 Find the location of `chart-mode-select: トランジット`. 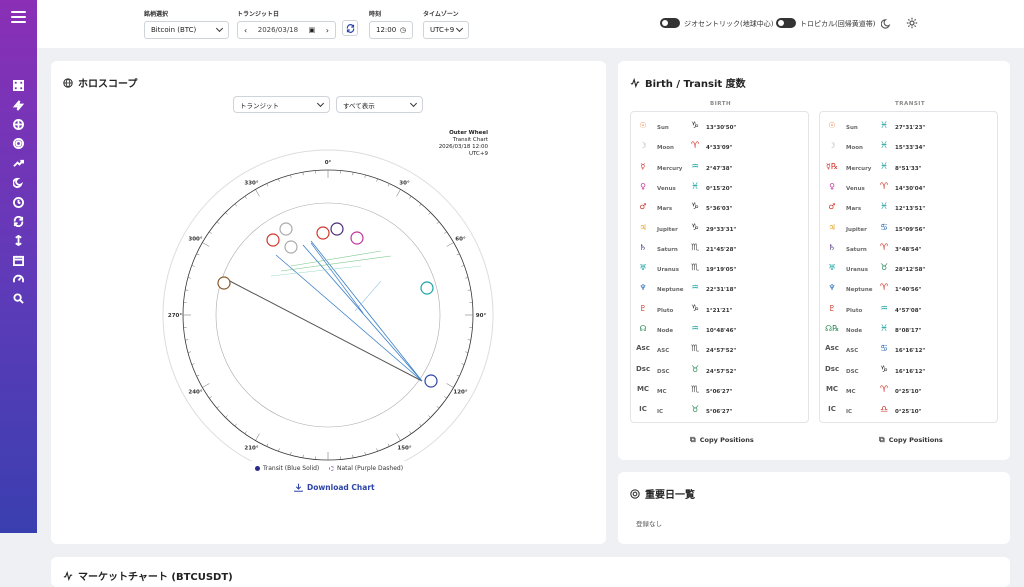

chart-mode-select: トランジット is located at coordinates (281, 104).